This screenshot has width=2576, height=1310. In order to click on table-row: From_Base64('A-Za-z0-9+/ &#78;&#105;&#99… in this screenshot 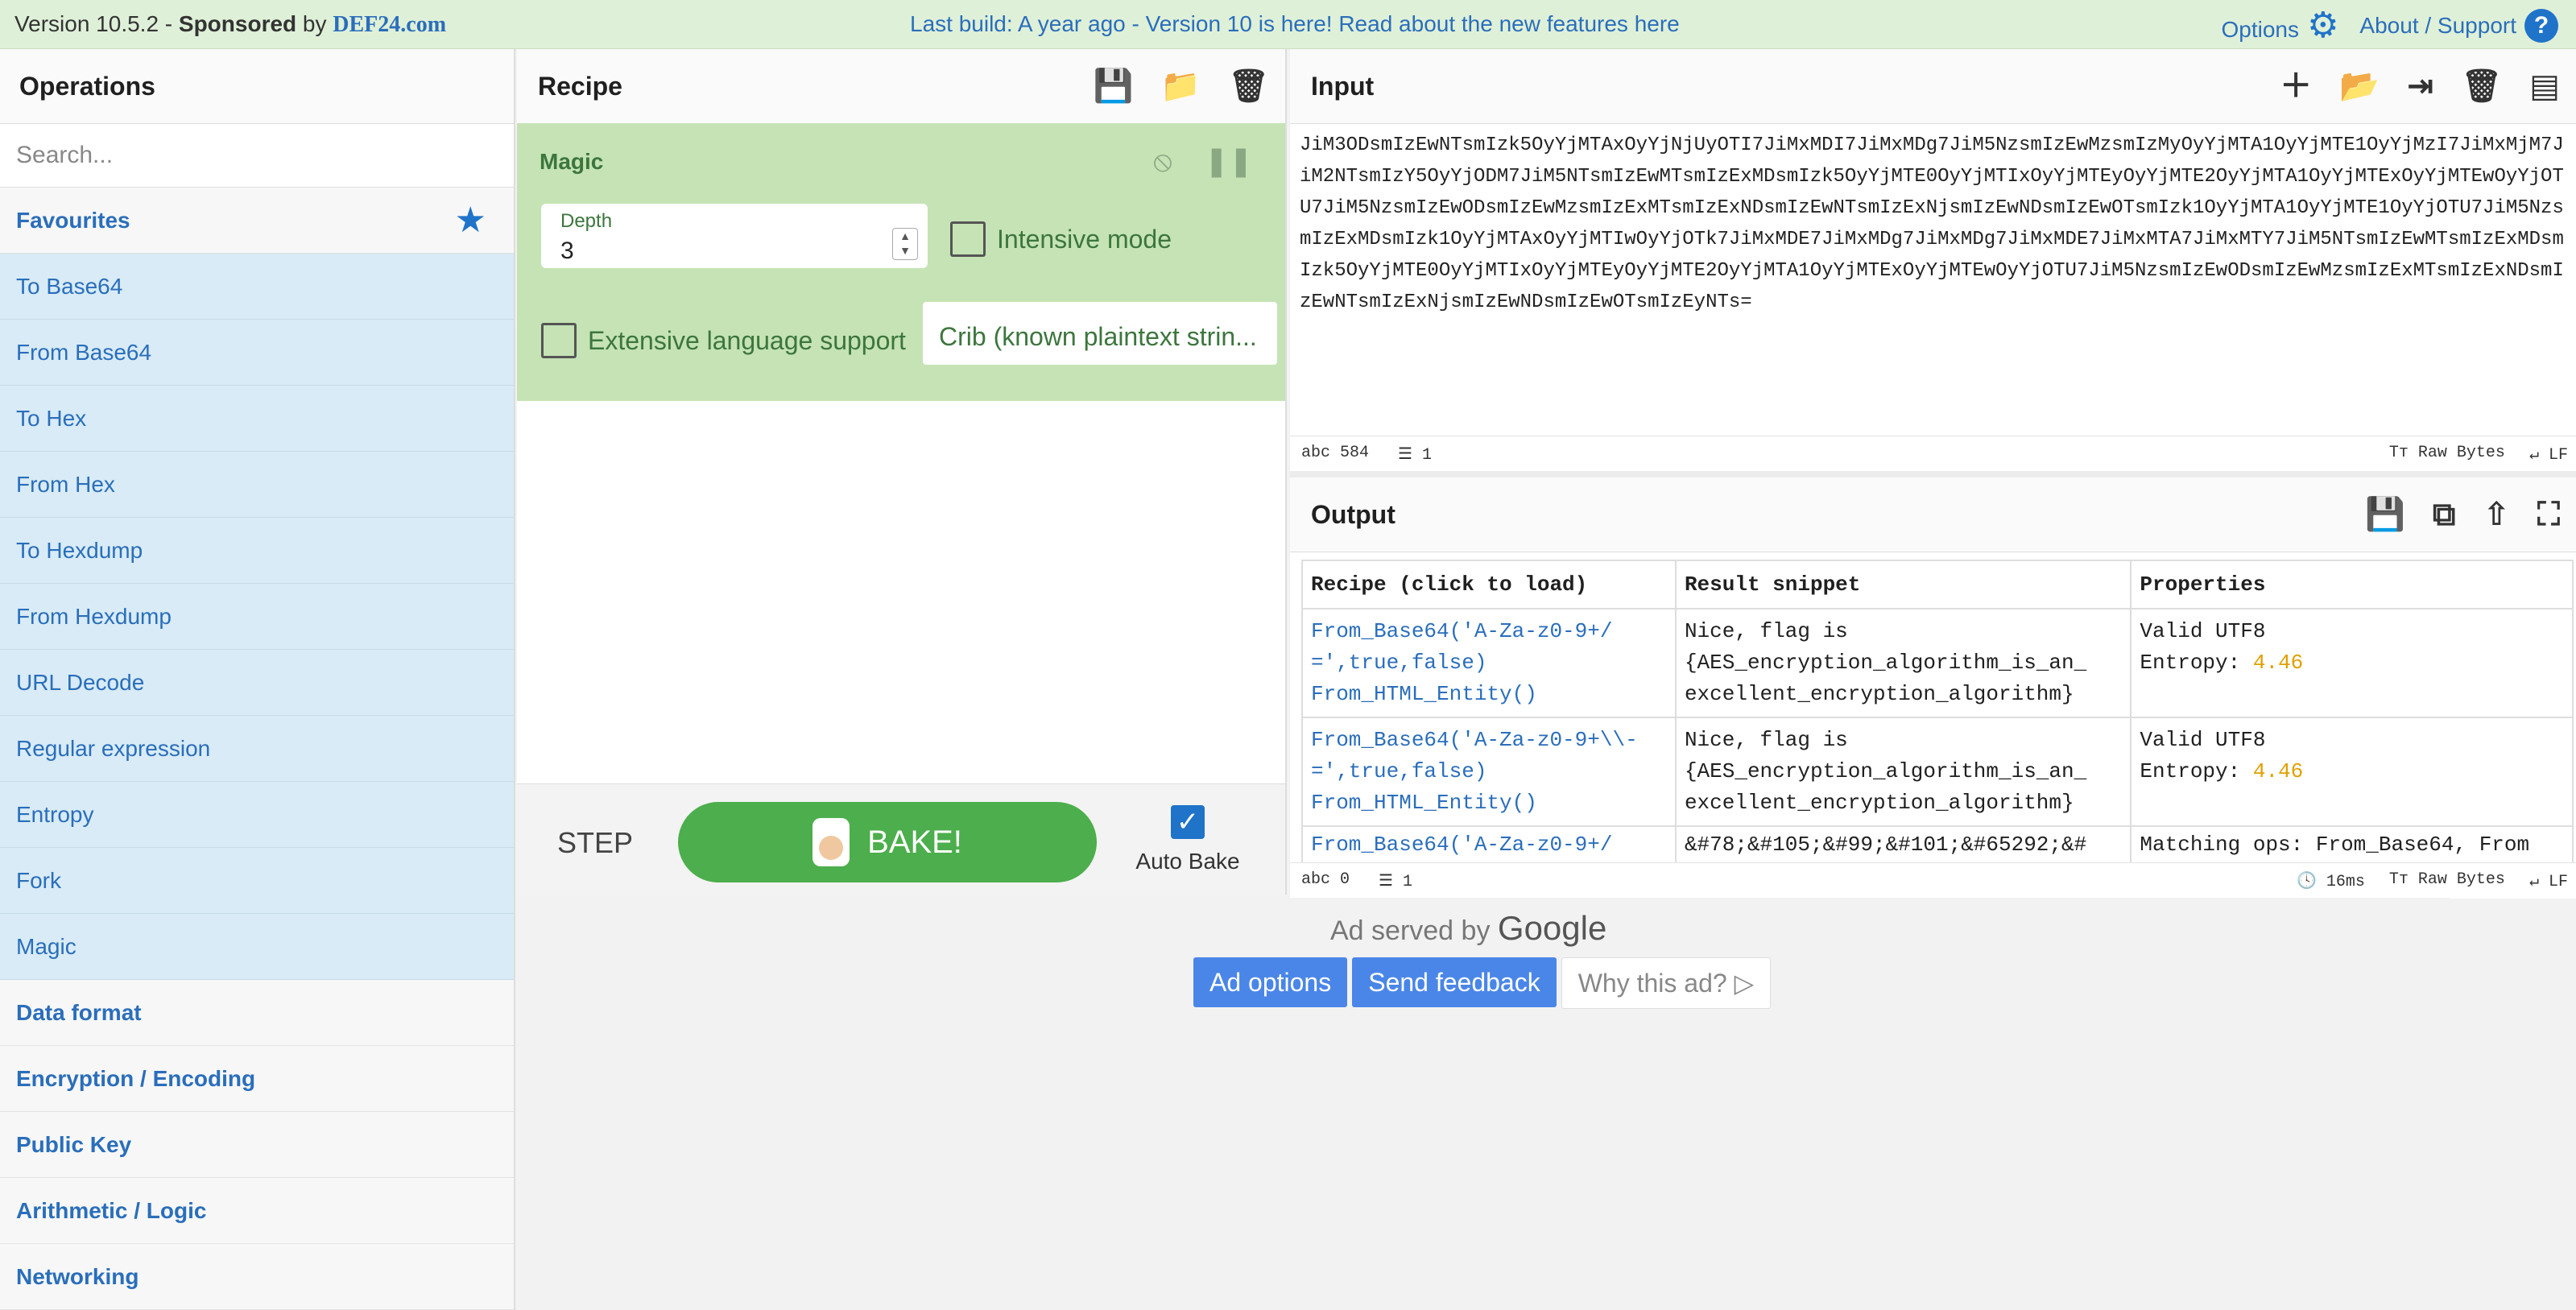, I will do `click(1938, 844)`.